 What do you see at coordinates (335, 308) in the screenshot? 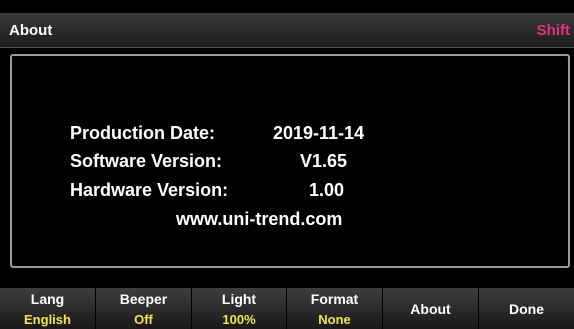
I see `softkey-format: Format None` at bounding box center [335, 308].